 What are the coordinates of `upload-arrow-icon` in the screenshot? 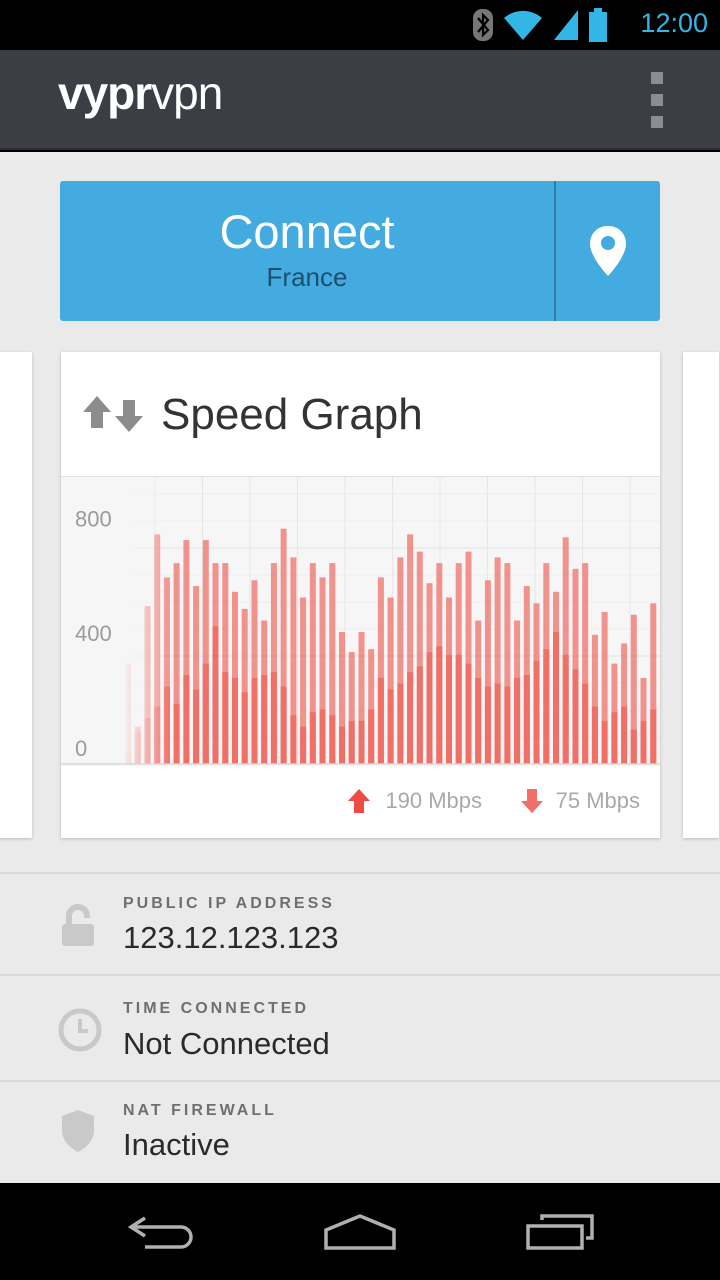 It's located at (359, 801).